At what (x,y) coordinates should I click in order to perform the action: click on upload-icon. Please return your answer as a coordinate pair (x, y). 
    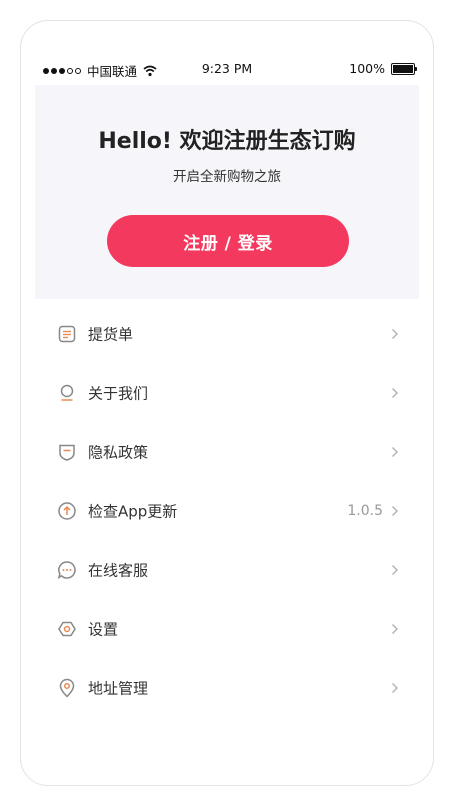
    Looking at the image, I should click on (67, 510).